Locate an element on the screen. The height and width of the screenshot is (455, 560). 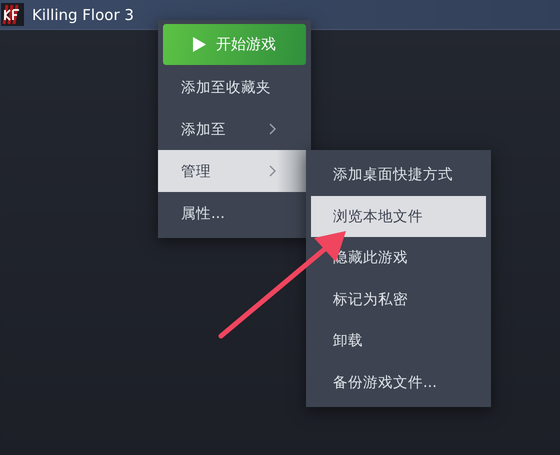
menu-item: 管理 is located at coordinates (232, 171).